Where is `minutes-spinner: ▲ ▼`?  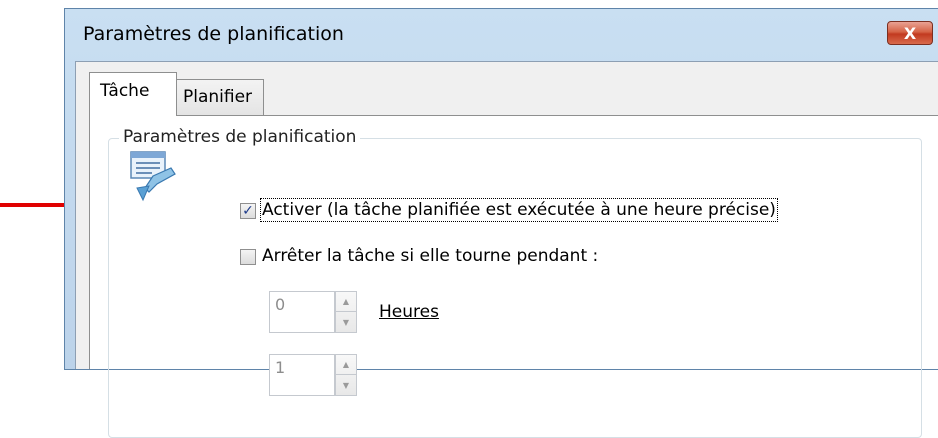 minutes-spinner: ▲ ▼ is located at coordinates (346, 375).